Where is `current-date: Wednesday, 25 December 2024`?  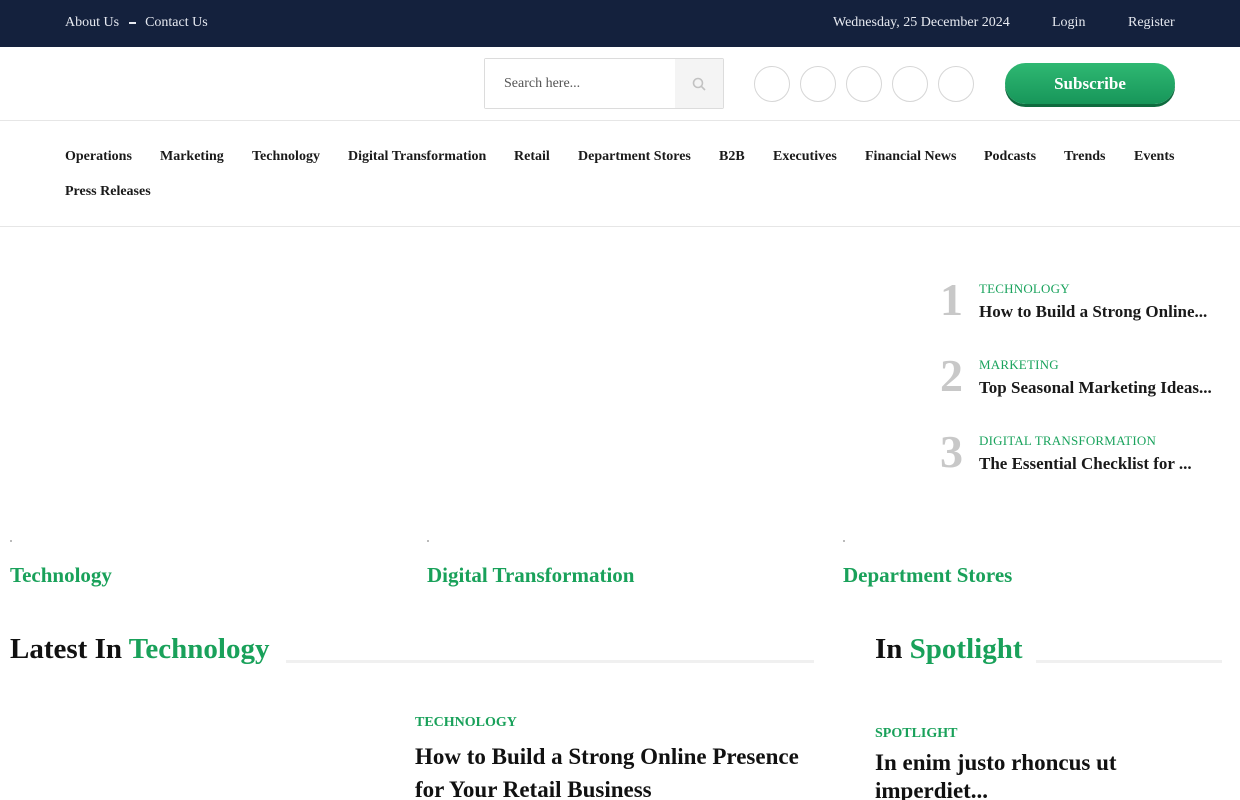
current-date: Wednesday, 25 December 2024 is located at coordinates (921, 22).